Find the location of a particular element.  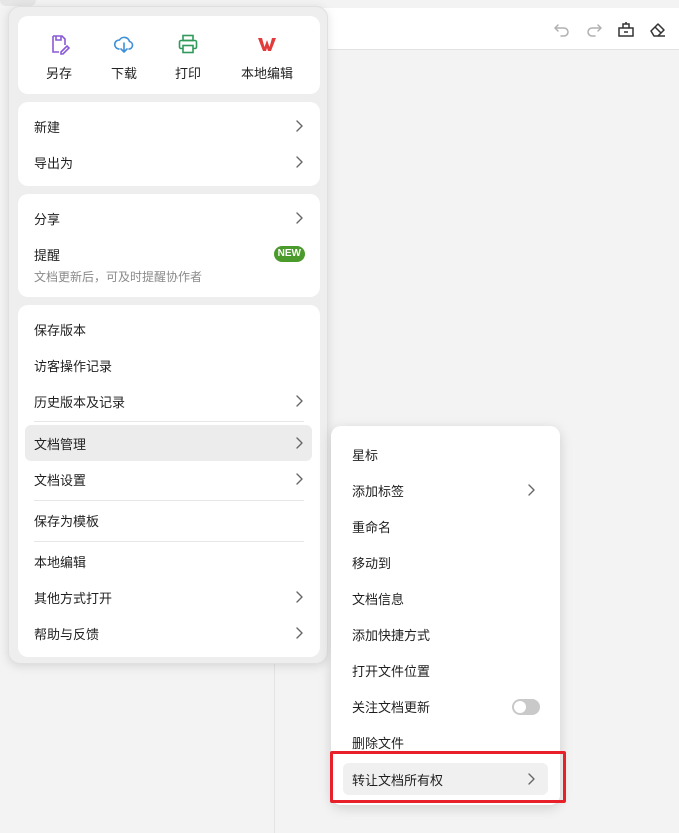

menu-item-label: 保存版本 is located at coordinates (60, 331).